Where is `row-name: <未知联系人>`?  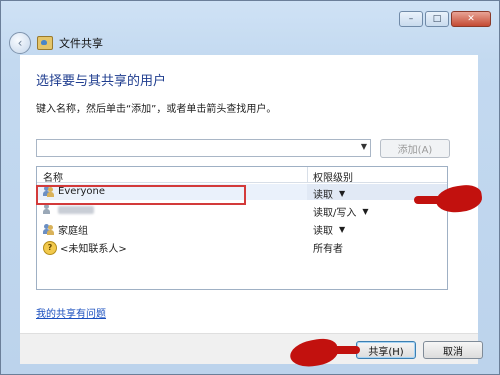
row-name: <未知联系人> is located at coordinates (93, 249).